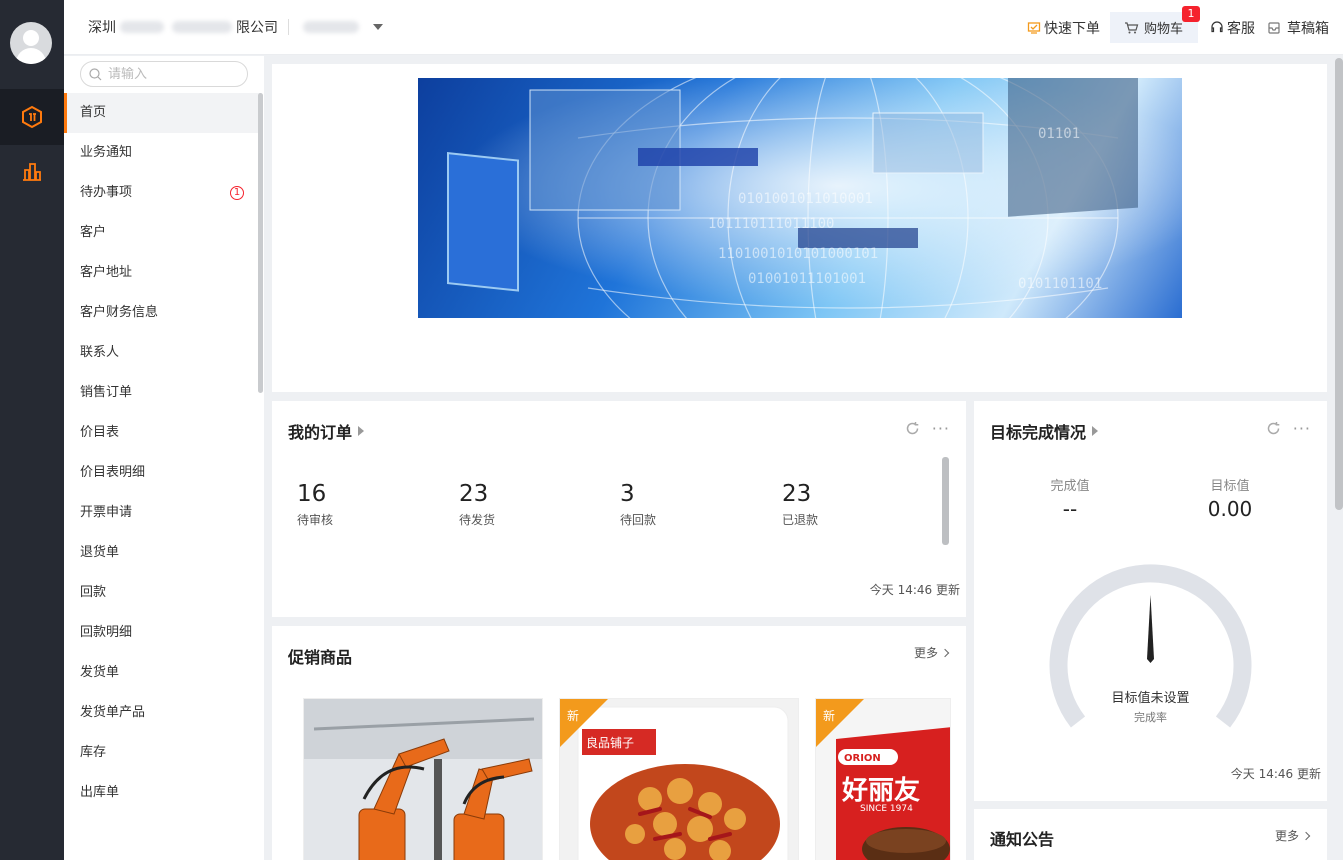  What do you see at coordinates (162, 473) in the screenshot?
I see `sidebar-item-price-list-detail: 价目表明细` at bounding box center [162, 473].